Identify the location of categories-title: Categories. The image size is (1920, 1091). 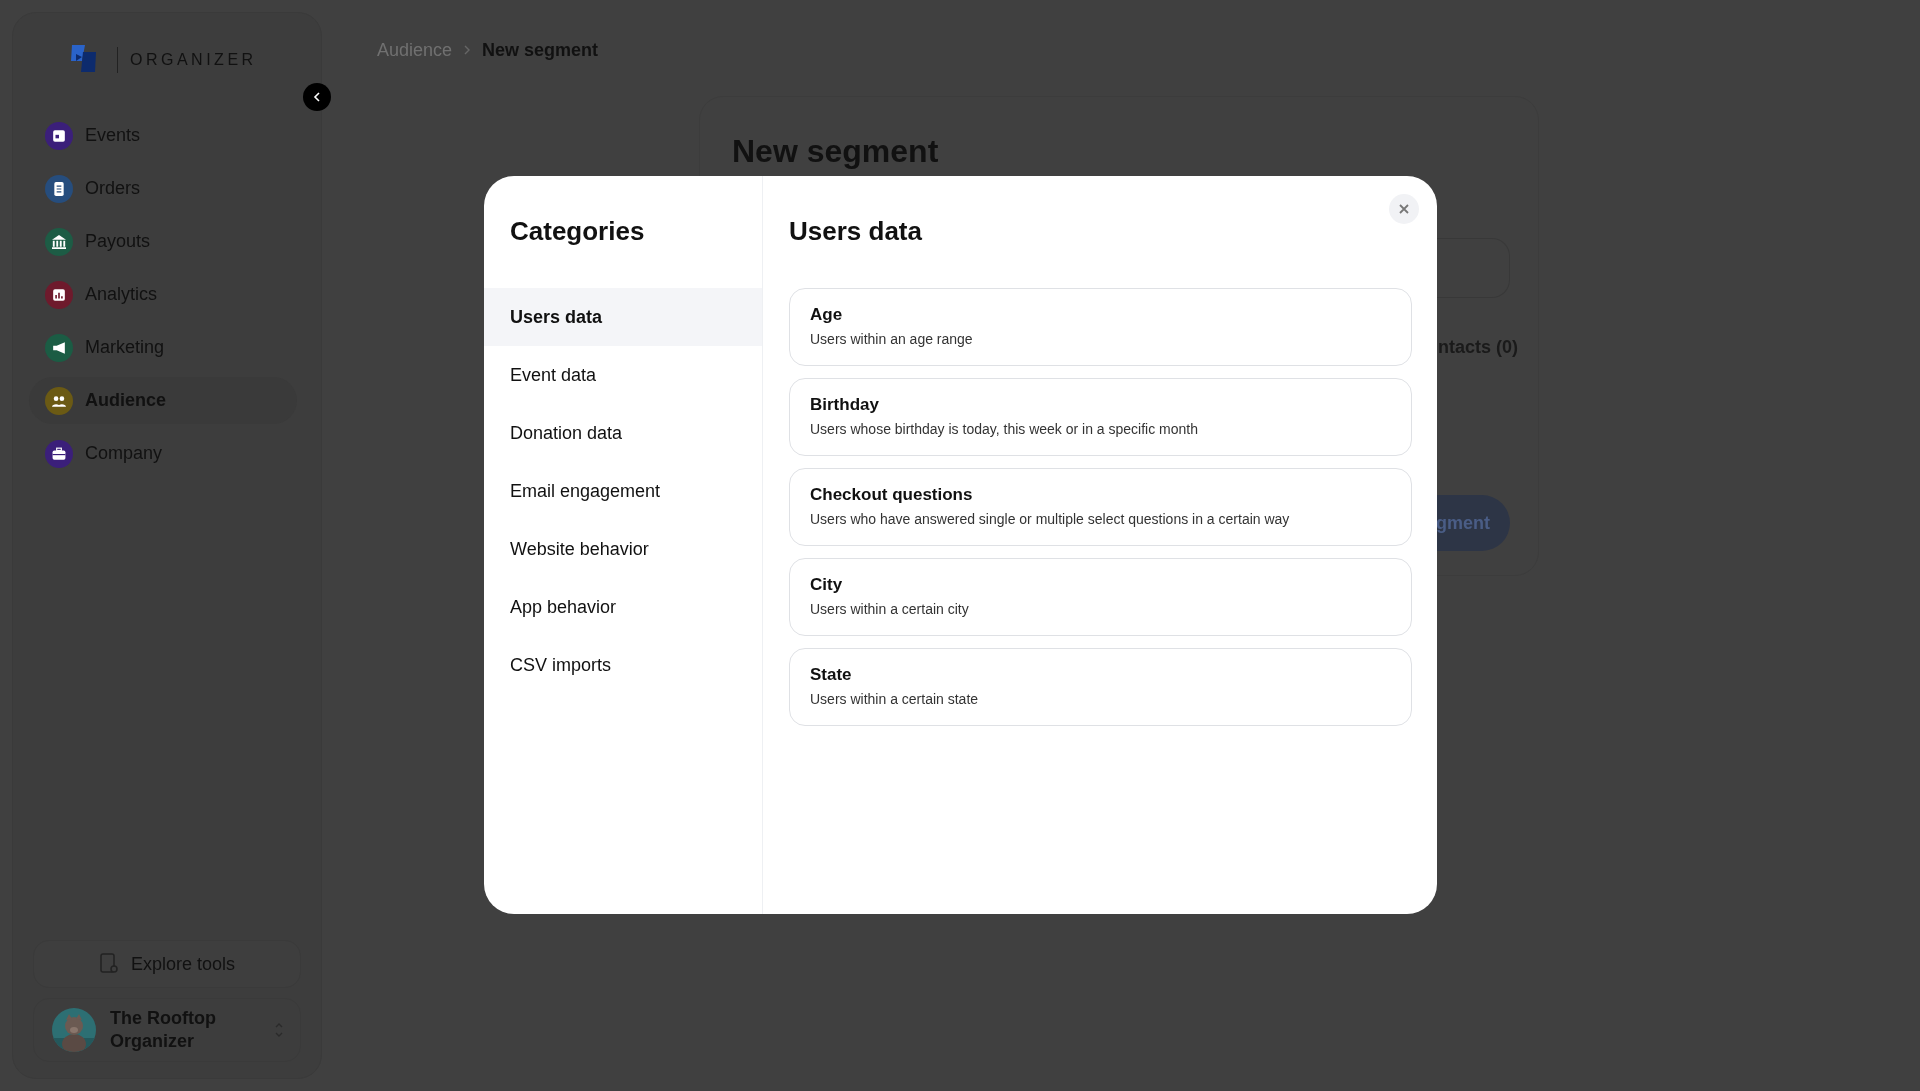
(578, 232).